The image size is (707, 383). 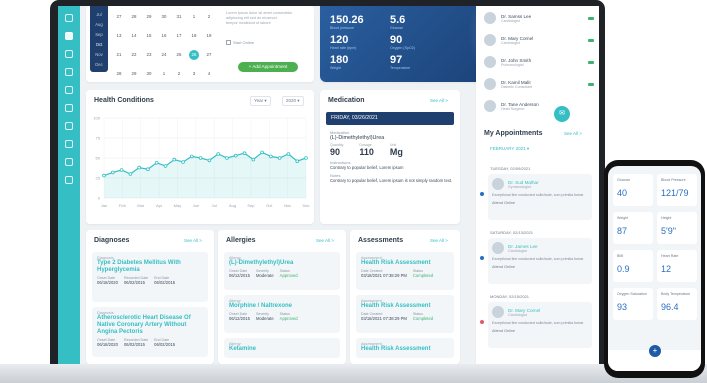 I want to click on calendar-day: 15, so click(x=149, y=36).